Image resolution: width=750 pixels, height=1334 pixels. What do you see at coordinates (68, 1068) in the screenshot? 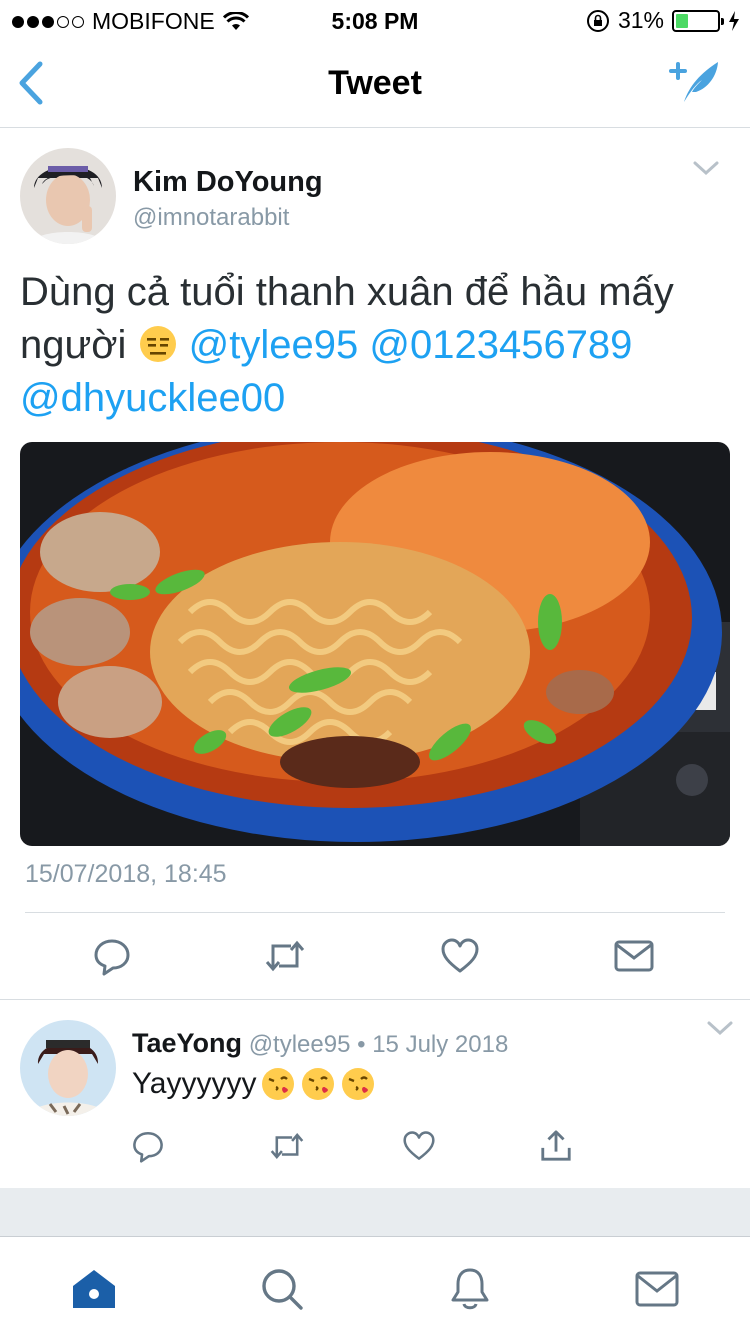
I see `reply-avatar` at bounding box center [68, 1068].